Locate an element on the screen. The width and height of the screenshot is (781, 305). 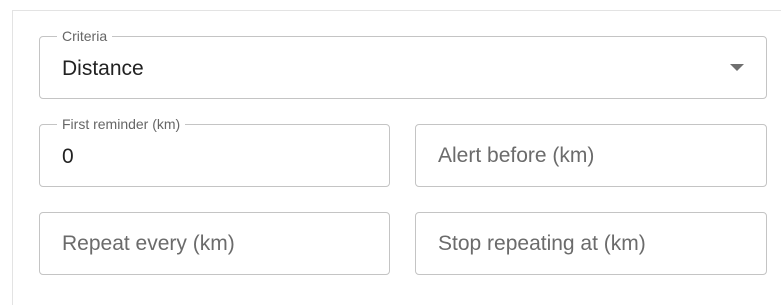
repeat-every-placeholder: Repeat every (km) is located at coordinates (148, 243).